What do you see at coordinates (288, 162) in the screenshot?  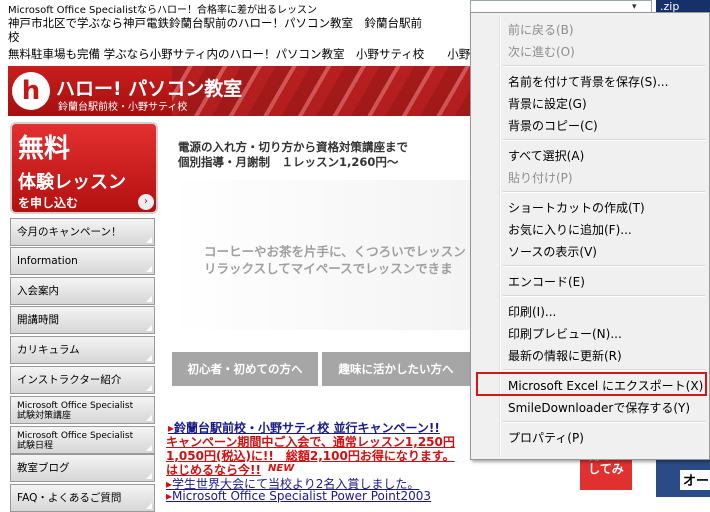 I see `intro-text-2: 個別指導・月謝制 １レッスン1,260円～` at bounding box center [288, 162].